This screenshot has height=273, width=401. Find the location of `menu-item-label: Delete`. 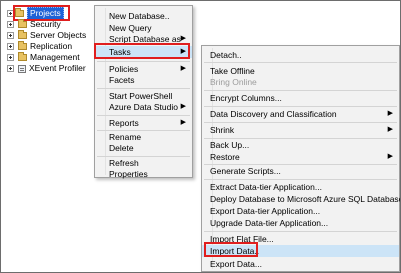

menu-item-label: Delete is located at coordinates (121, 148).